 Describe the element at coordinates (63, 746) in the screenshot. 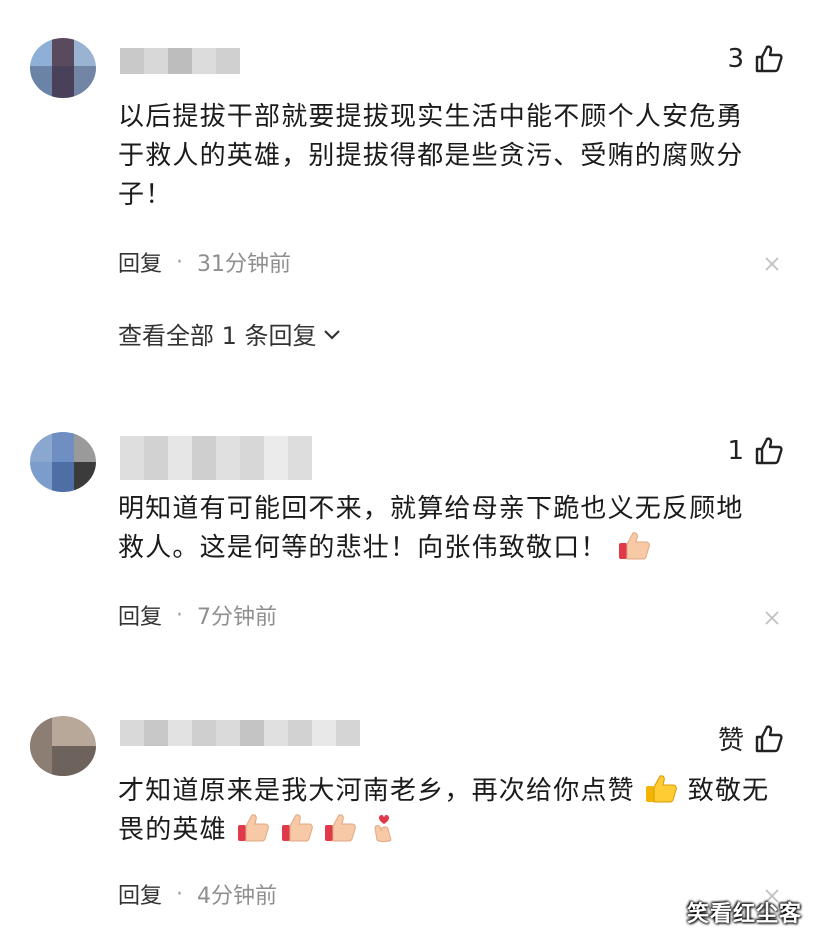

I see `avatar` at that location.